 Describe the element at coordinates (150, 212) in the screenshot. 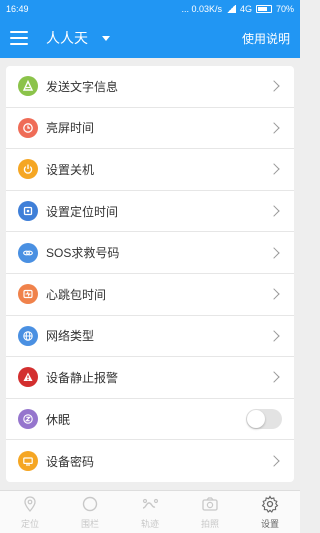

I see `settings-row: 设置定位时间` at that location.